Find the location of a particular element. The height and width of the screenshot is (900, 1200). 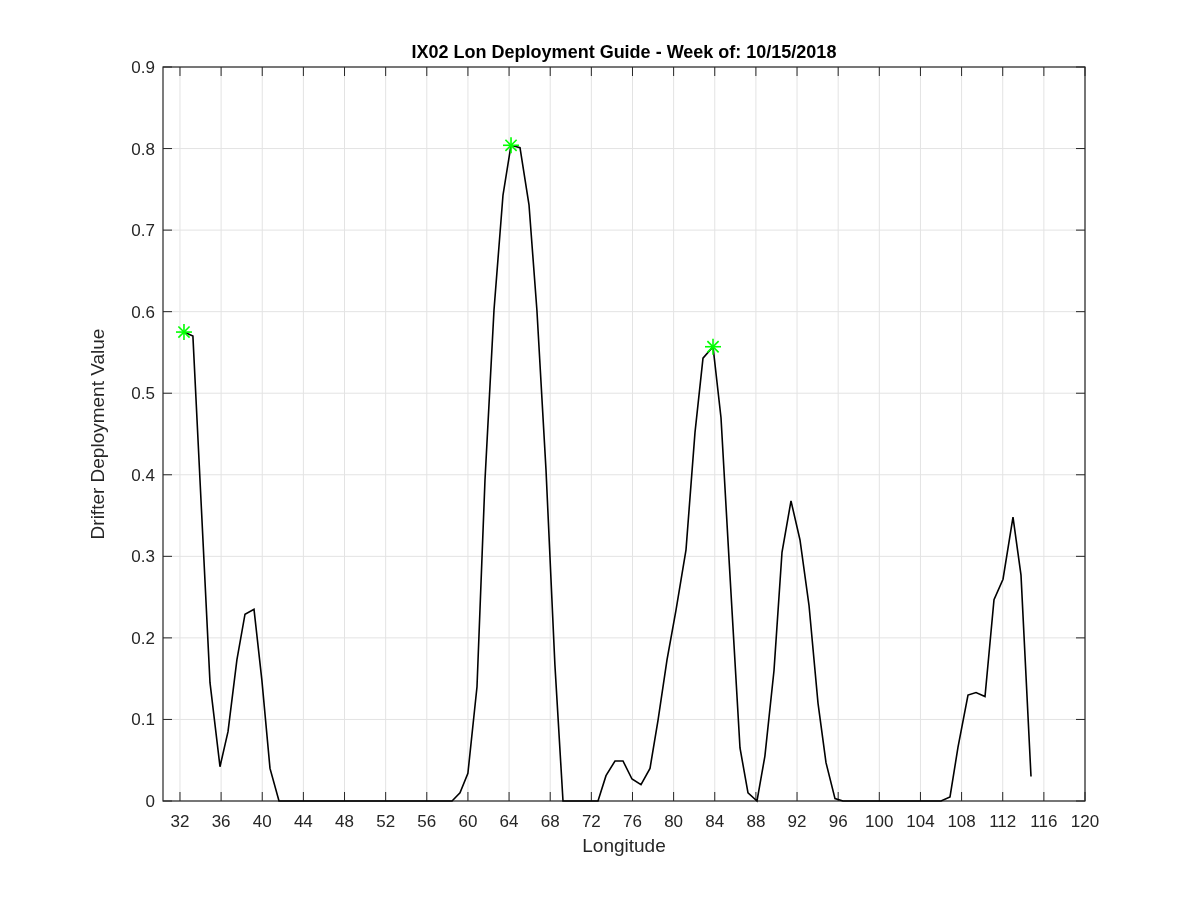

tick-label: 96 is located at coordinates (838, 821).